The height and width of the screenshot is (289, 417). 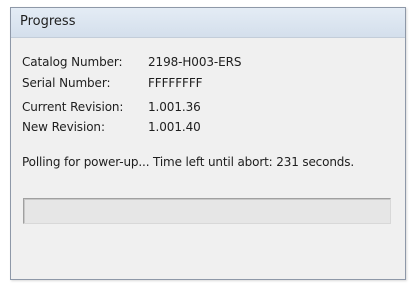 What do you see at coordinates (73, 107) in the screenshot?
I see `current-revision-label: Current Revision:` at bounding box center [73, 107].